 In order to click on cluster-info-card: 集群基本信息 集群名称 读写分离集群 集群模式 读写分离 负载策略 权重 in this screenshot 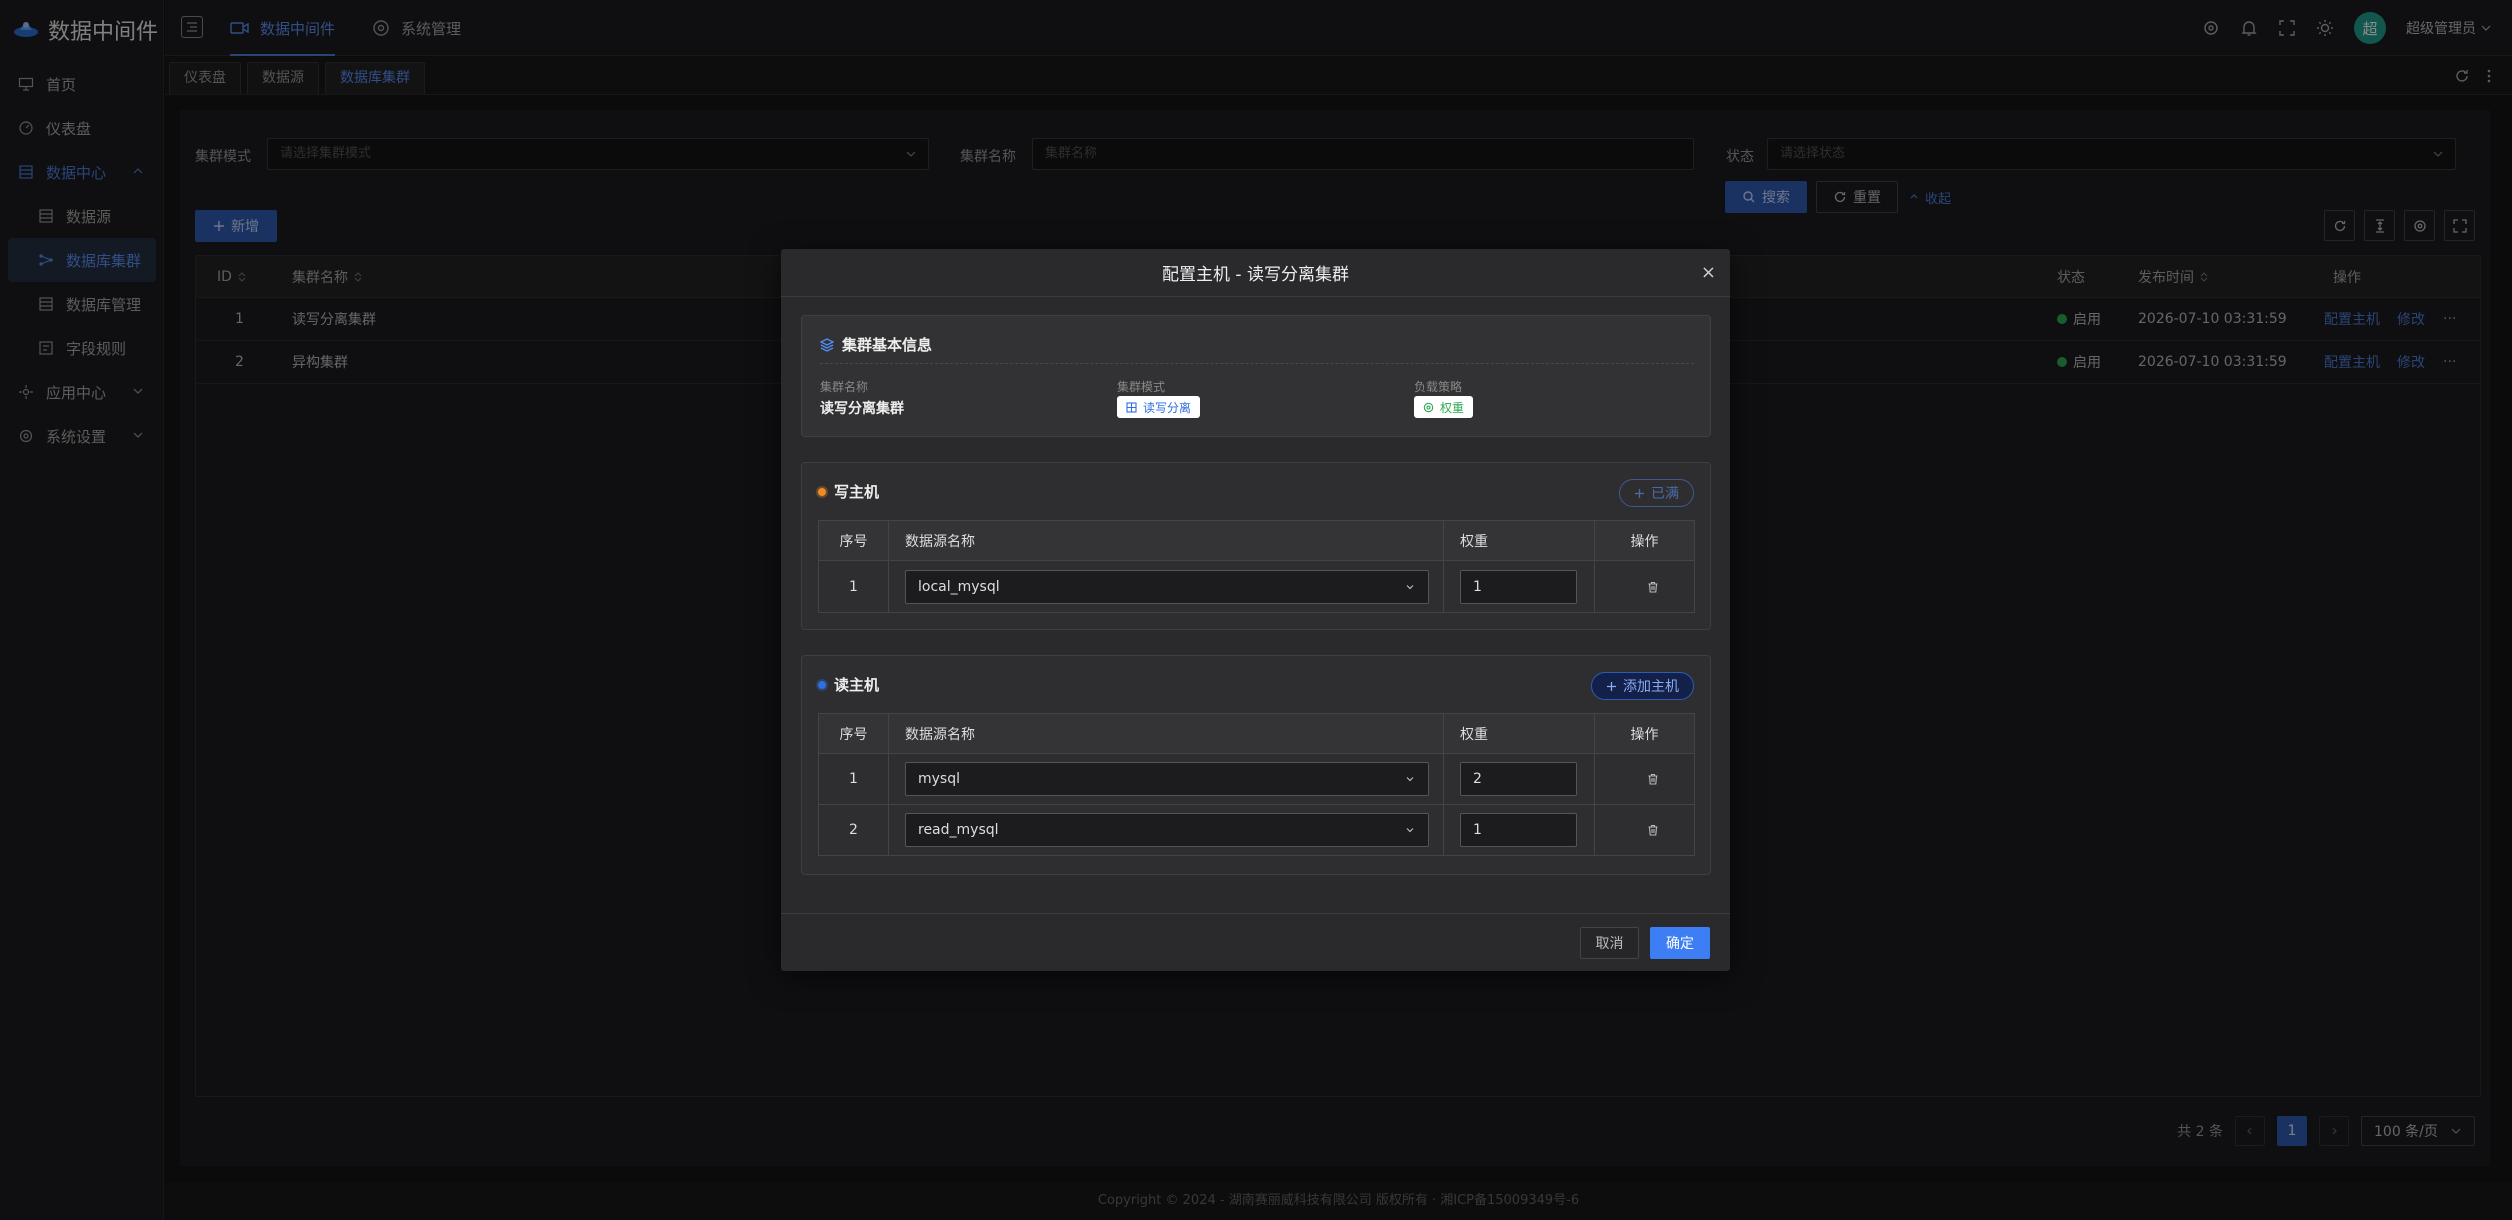, I will do `click(1256, 376)`.